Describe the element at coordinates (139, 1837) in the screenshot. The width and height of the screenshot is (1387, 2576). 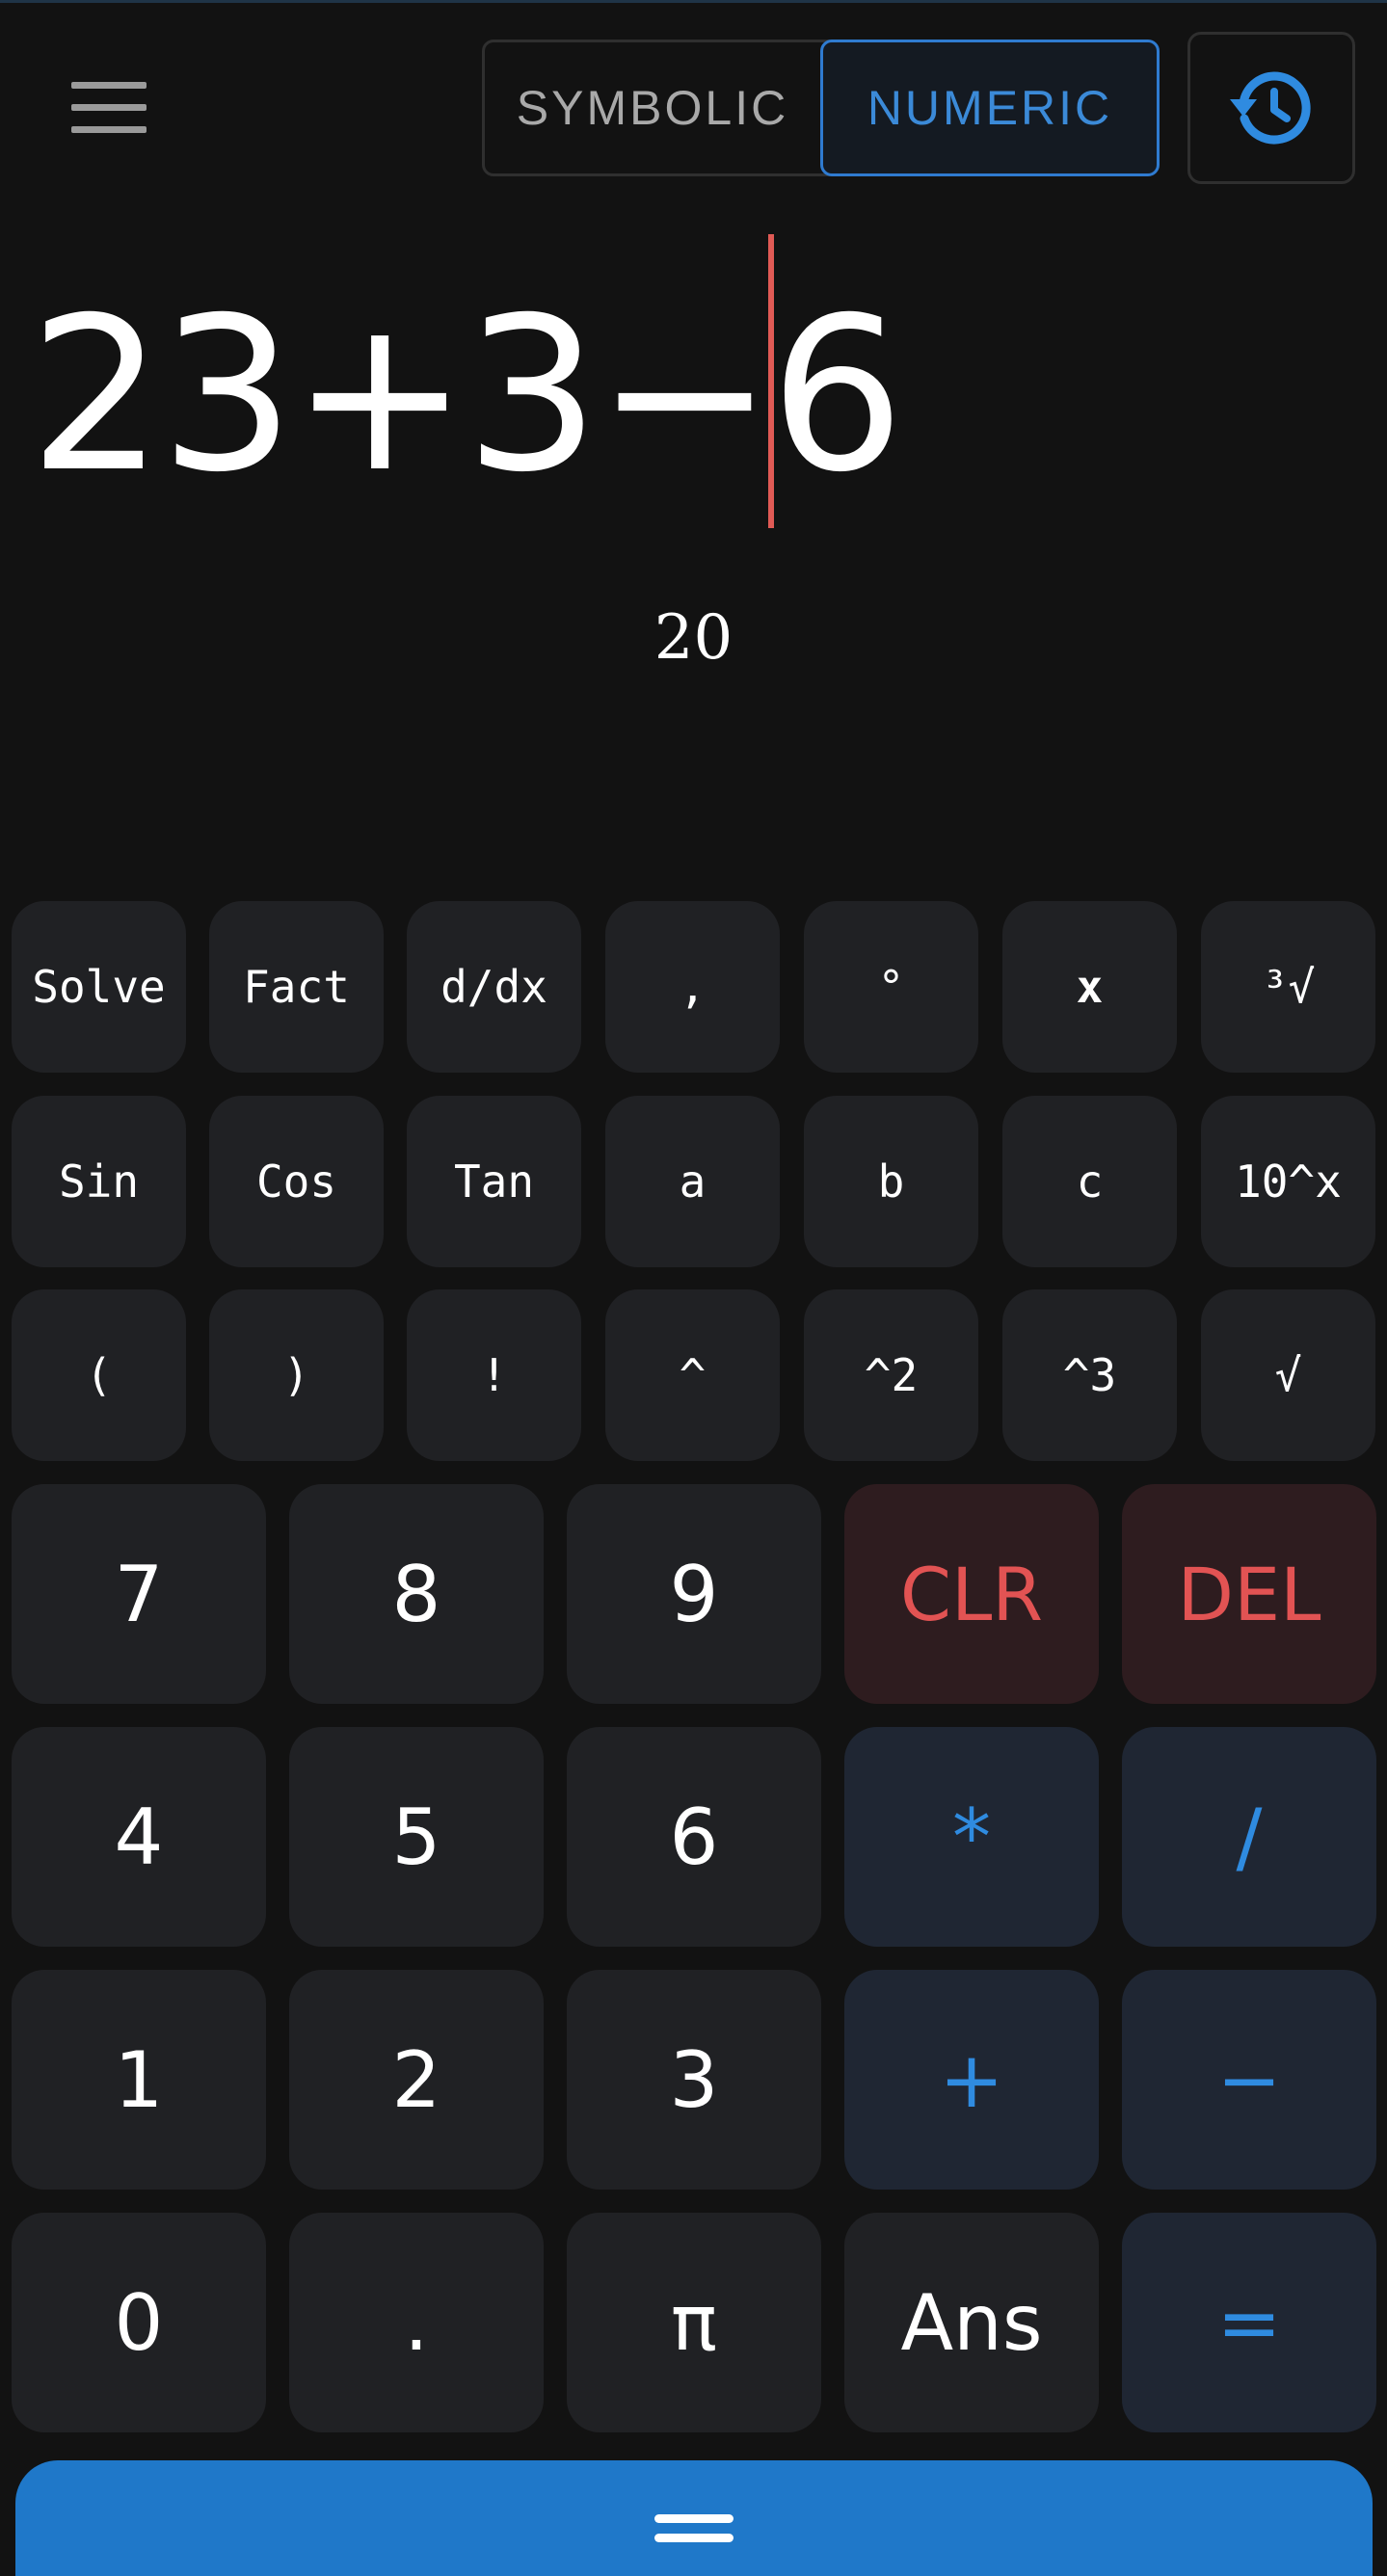
I see `key-4: 4` at that location.